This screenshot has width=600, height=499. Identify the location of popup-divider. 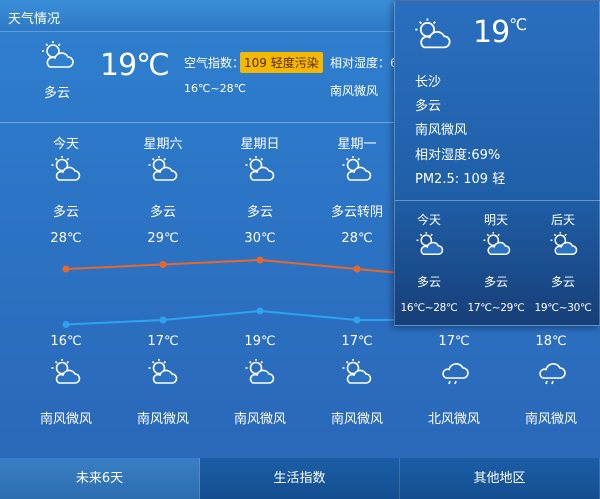
(497, 200).